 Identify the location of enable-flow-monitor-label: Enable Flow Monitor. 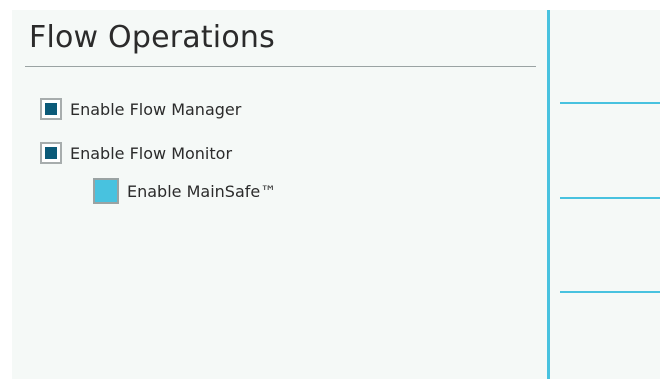
(151, 153).